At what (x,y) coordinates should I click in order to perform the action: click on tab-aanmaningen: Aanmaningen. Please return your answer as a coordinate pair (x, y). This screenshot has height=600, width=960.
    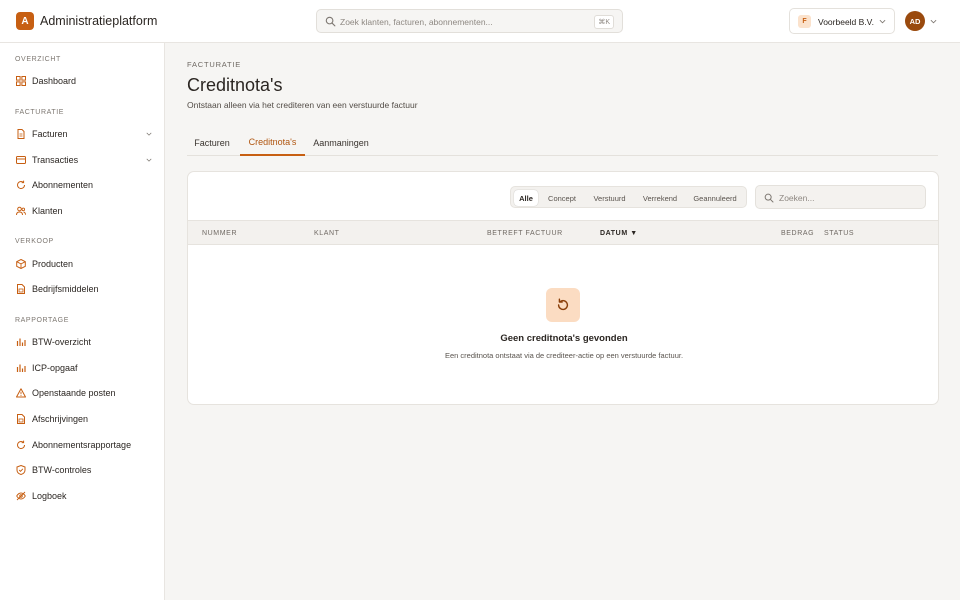
    Looking at the image, I should click on (341, 143).